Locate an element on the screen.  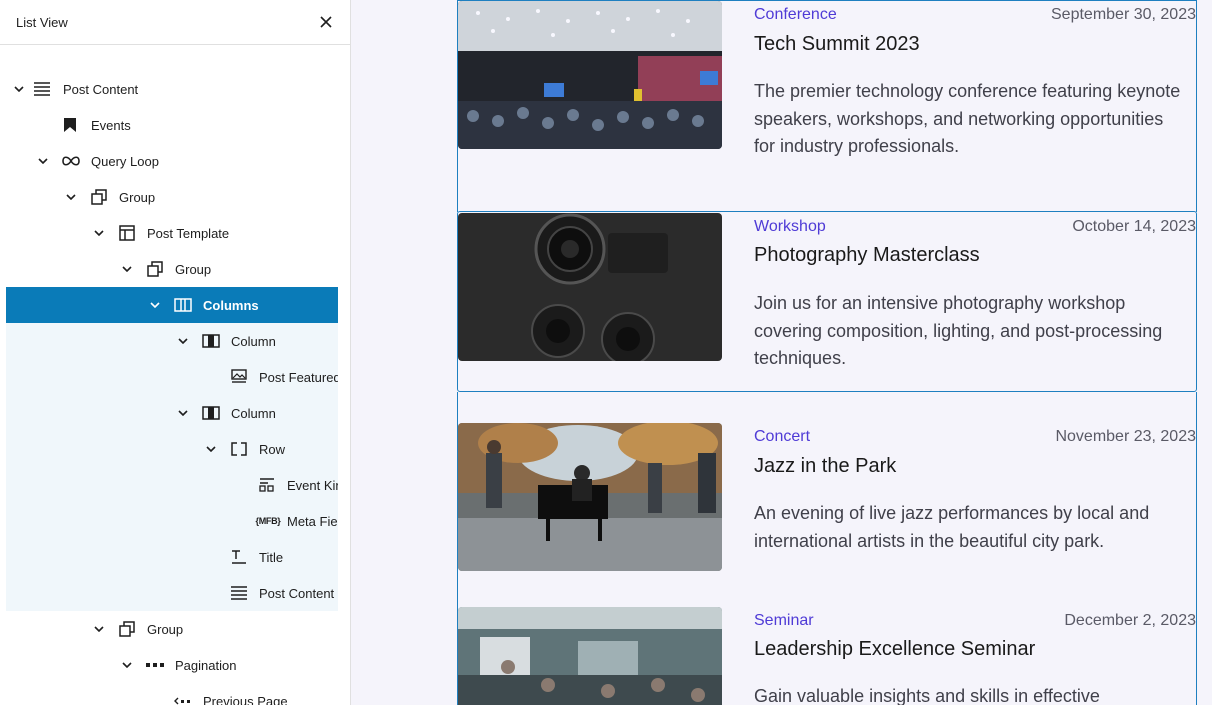
event-date: December 2, 2023 is located at coordinates (1130, 620).